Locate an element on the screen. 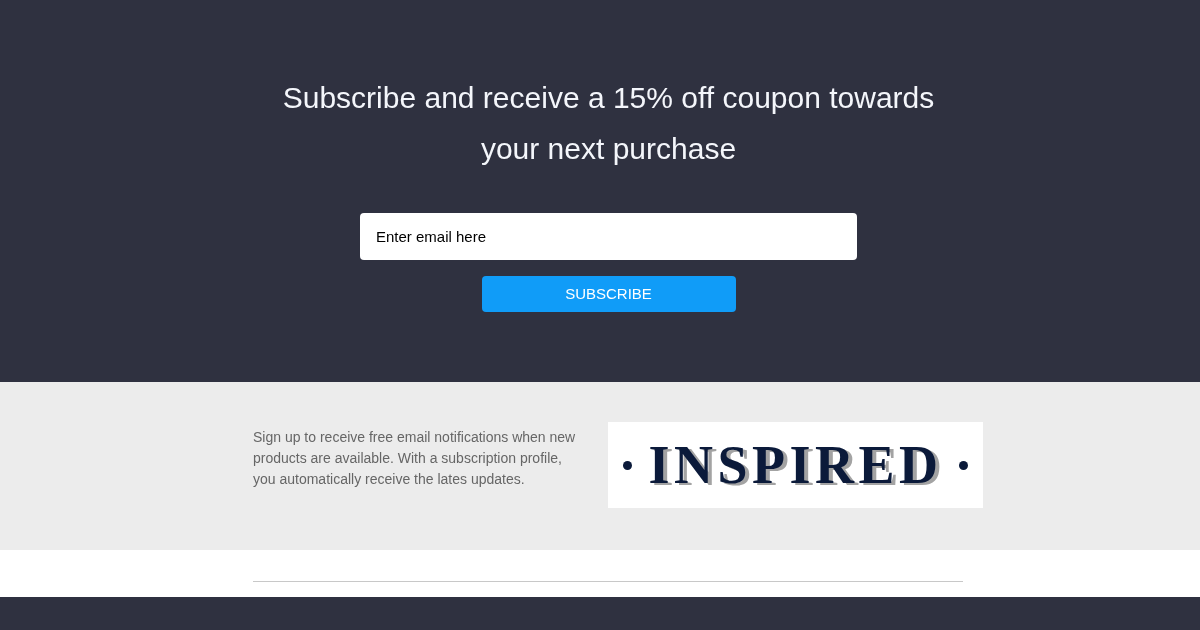 Image resolution: width=1200 pixels, height=630 pixels. subscribe-button: SUBSCRIBE is located at coordinates (608, 294).